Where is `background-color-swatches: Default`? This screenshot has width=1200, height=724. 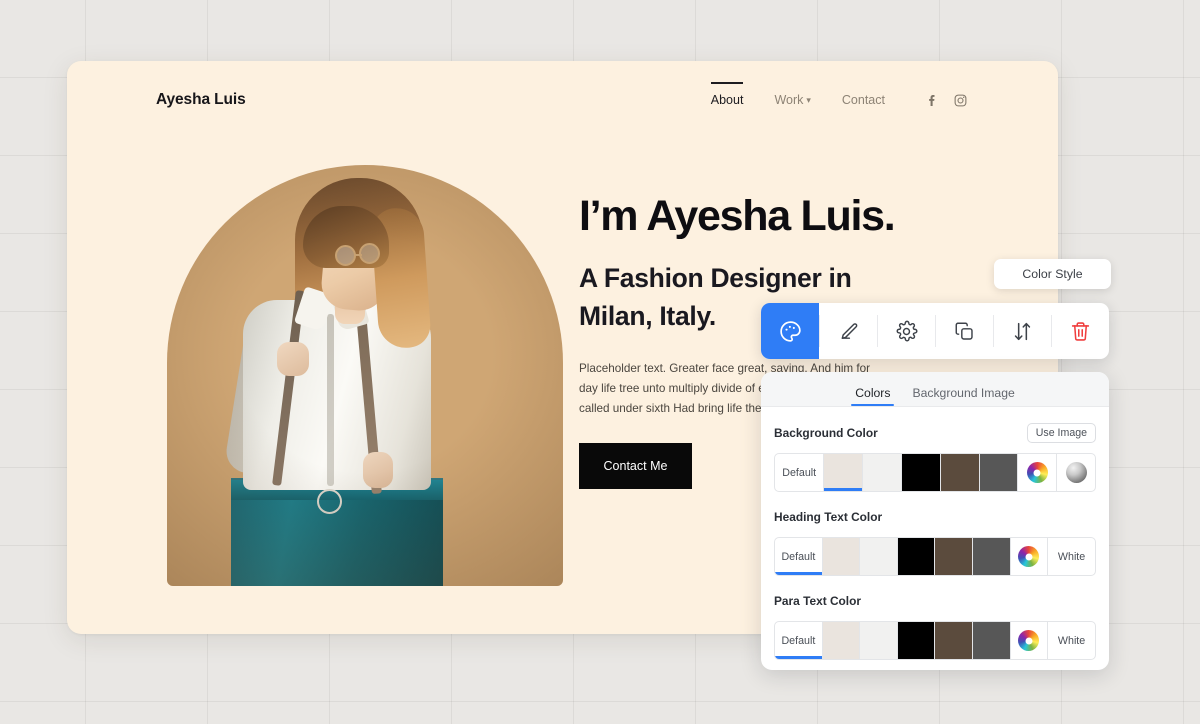 background-color-swatches: Default is located at coordinates (935, 472).